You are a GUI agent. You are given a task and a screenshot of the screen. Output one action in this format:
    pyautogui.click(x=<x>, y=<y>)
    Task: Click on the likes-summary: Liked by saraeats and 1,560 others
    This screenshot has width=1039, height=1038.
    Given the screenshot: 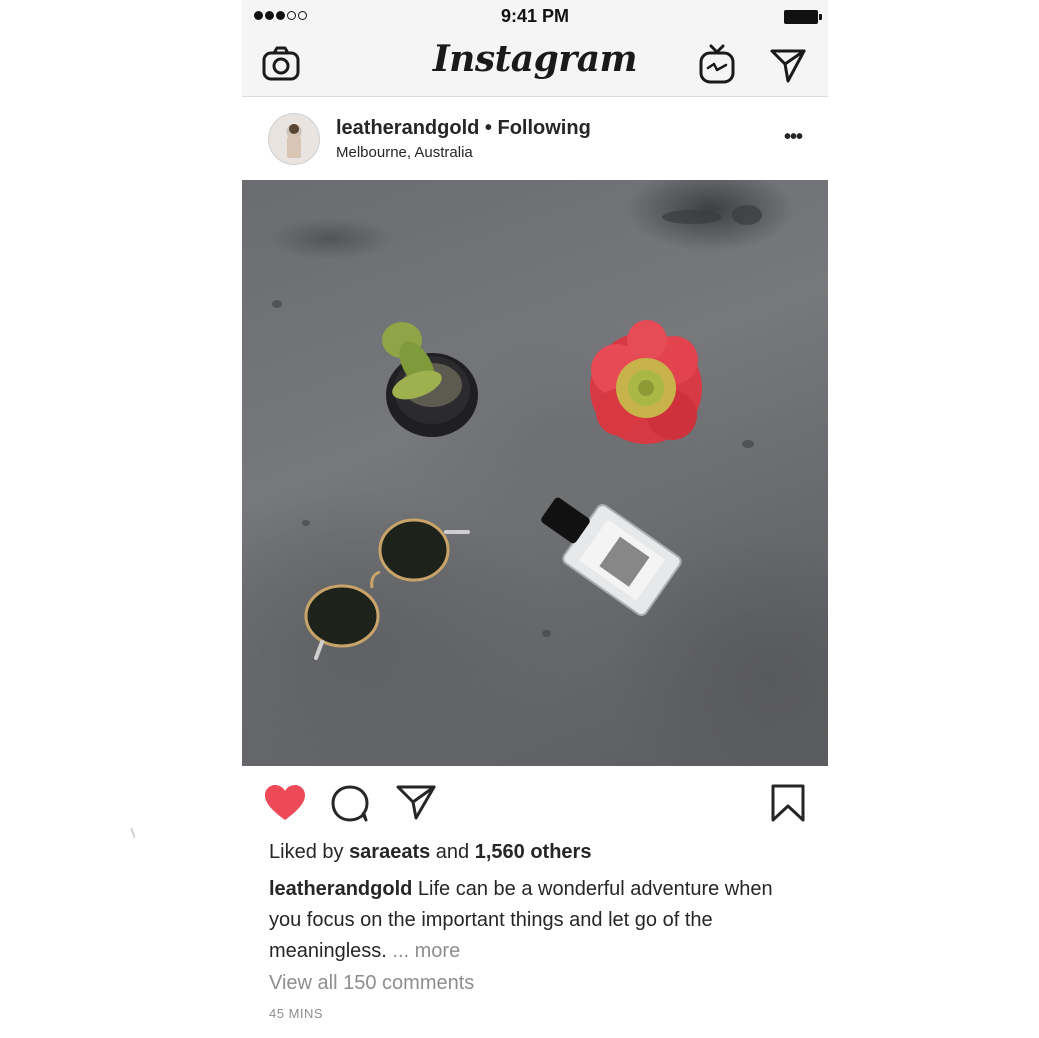 What is the action you would take?
    pyautogui.click(x=430, y=852)
    